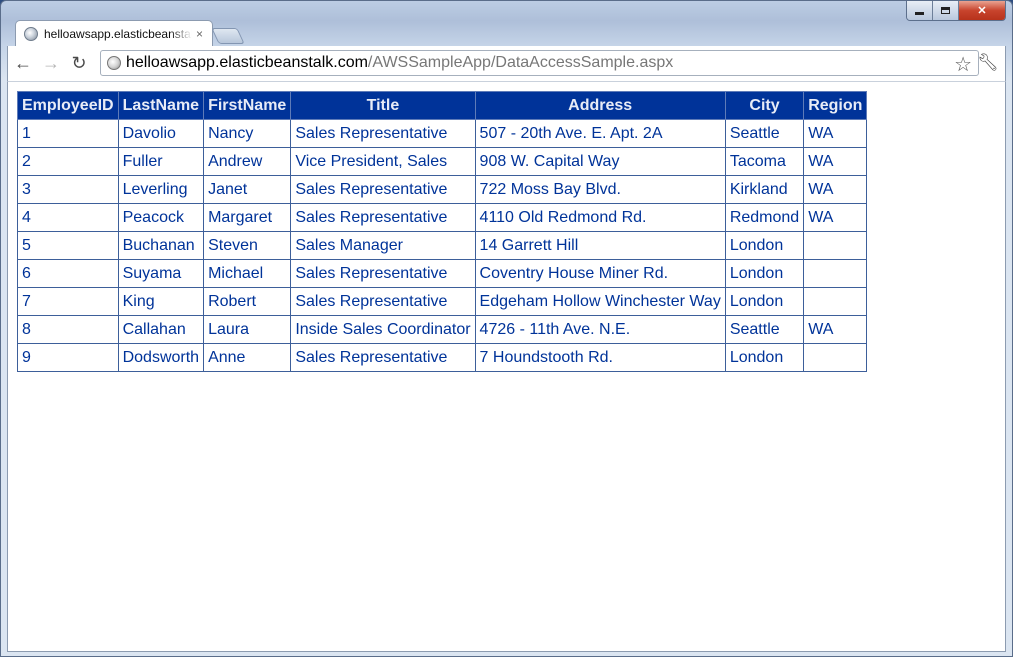  I want to click on table-cell-employeeid: 5, so click(68, 245).